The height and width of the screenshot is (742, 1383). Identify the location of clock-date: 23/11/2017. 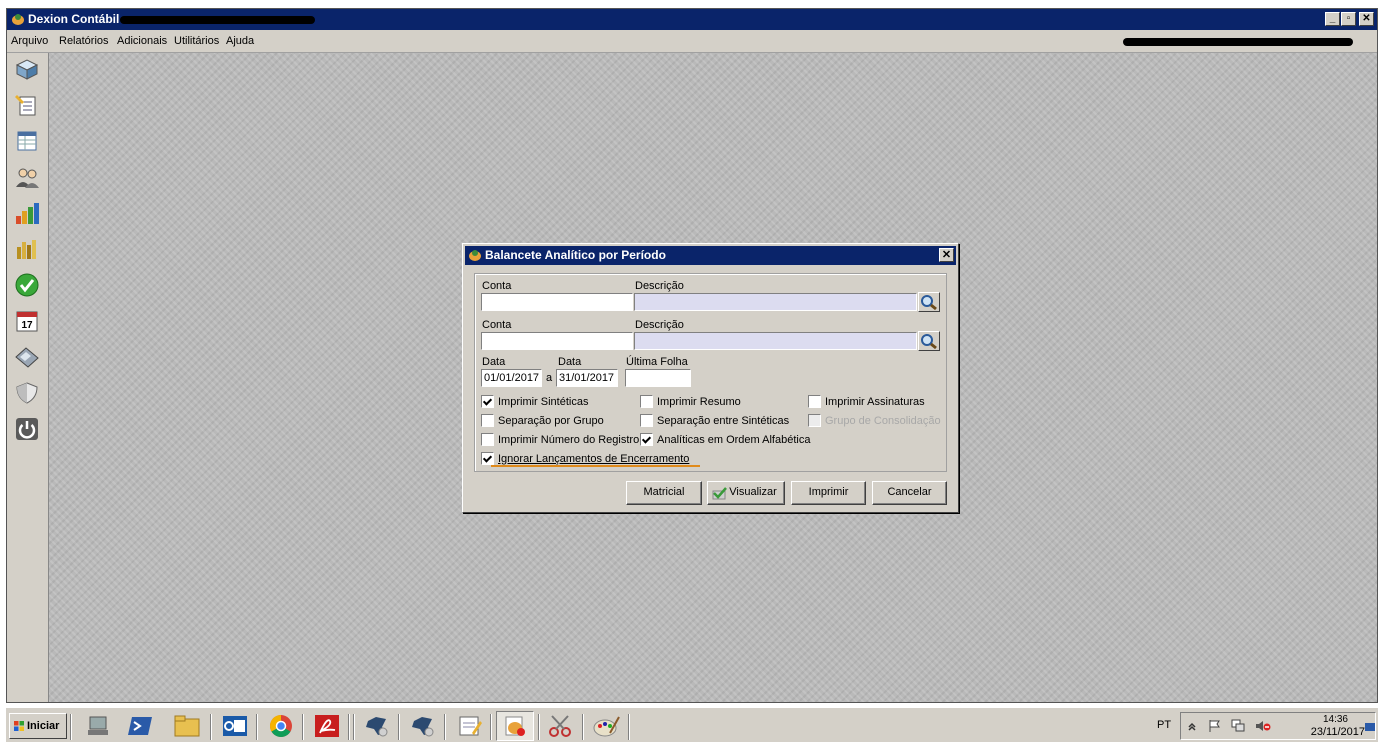
(1338, 732).